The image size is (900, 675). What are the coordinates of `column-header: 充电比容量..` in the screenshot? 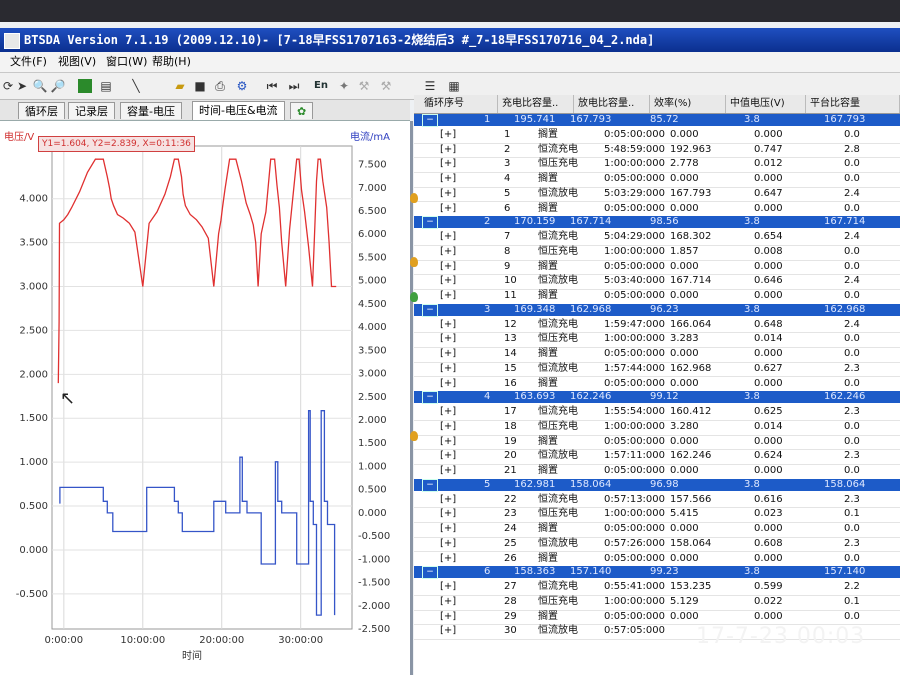 It's located at (536, 104).